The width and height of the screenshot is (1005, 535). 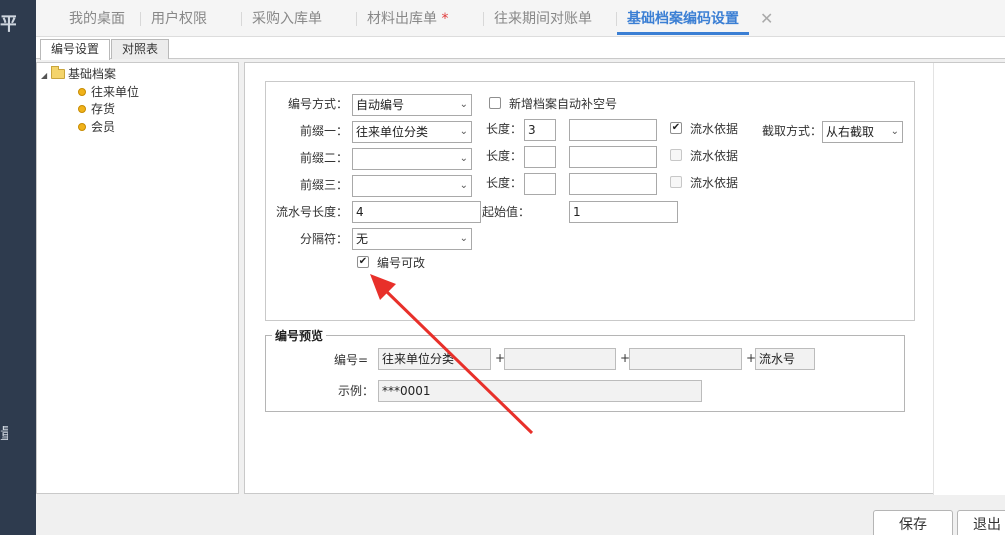 What do you see at coordinates (445, 19) in the screenshot?
I see `modified-indicator: *` at bounding box center [445, 19].